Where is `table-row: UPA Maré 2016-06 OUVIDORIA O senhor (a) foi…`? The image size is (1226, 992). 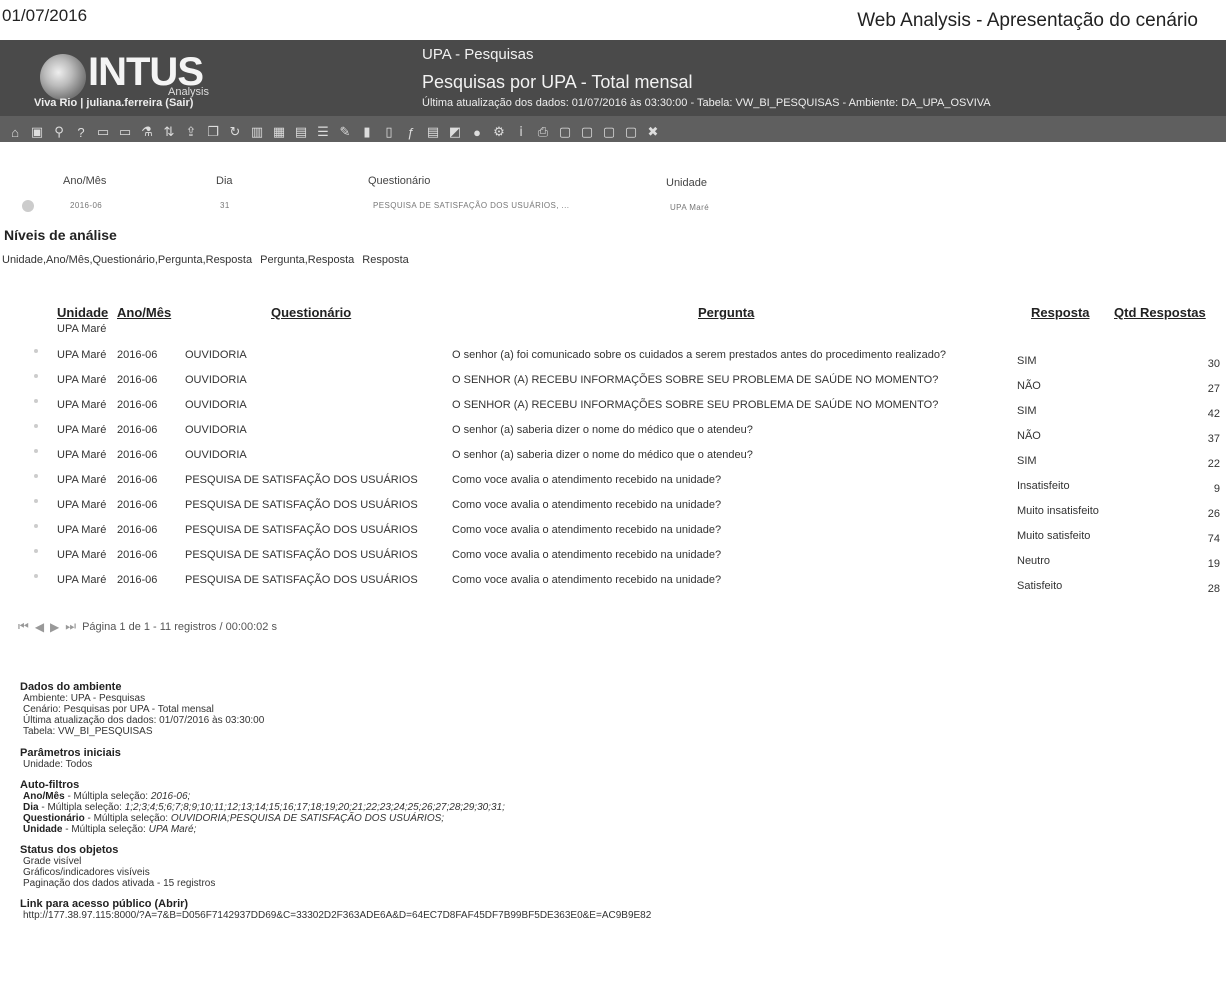
table-row: UPA Maré 2016-06 OUVIDORIA O senhor (a) foi… is located at coordinates (613, 361).